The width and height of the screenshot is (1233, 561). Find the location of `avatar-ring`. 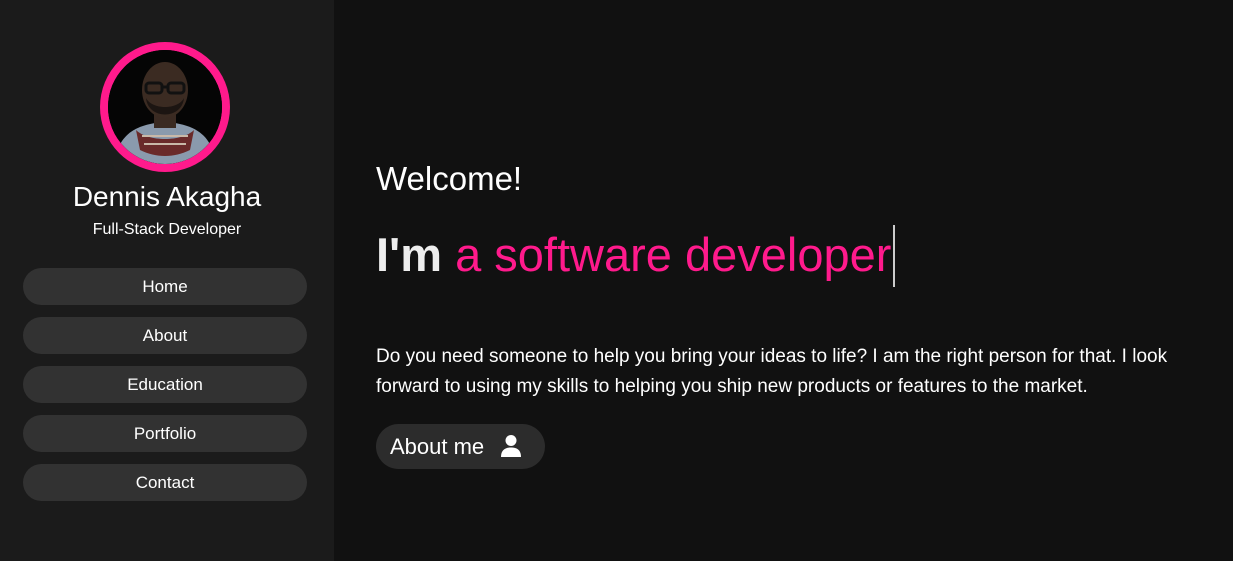

avatar-ring is located at coordinates (165, 107).